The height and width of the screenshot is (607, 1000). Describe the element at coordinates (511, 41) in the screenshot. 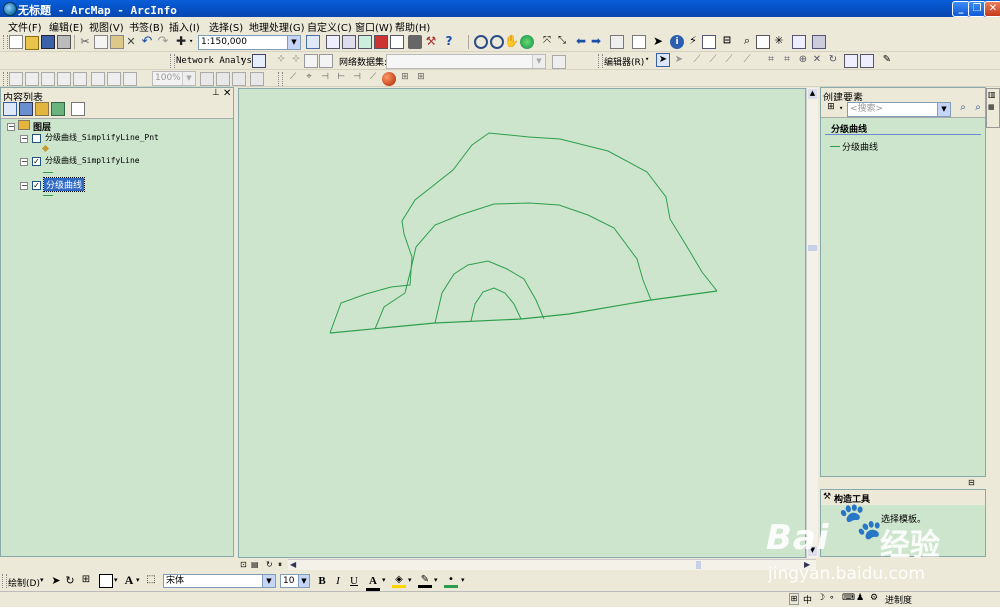

I see `pan-hand-icon: ✋` at that location.